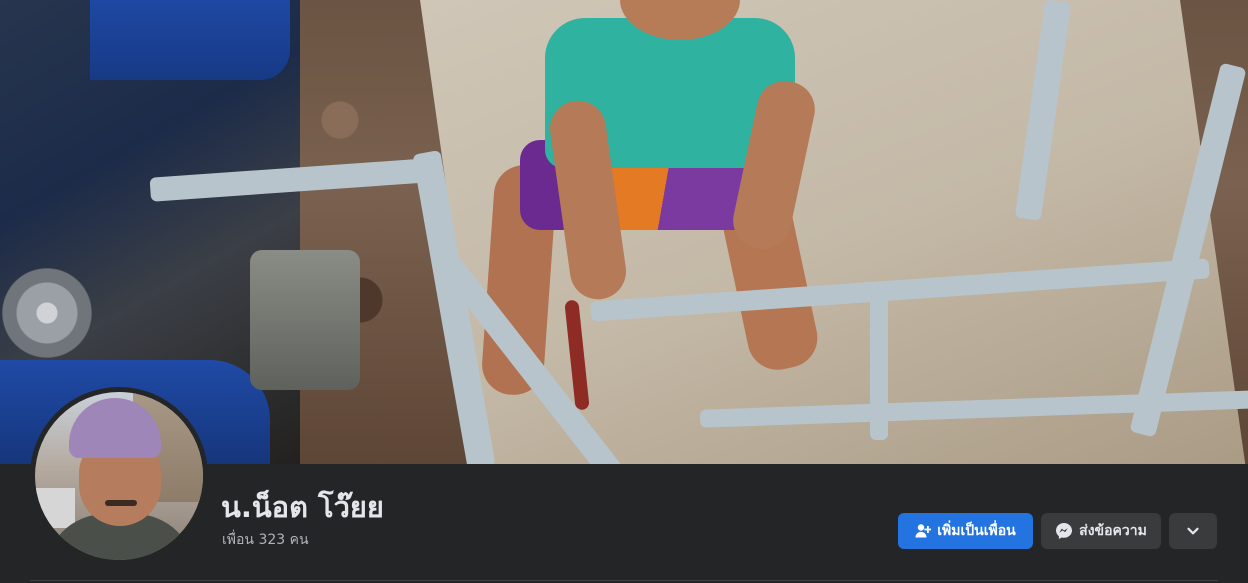 This screenshot has width=1248, height=583. What do you see at coordinates (305, 320) in the screenshot?
I see `cover-engine` at bounding box center [305, 320].